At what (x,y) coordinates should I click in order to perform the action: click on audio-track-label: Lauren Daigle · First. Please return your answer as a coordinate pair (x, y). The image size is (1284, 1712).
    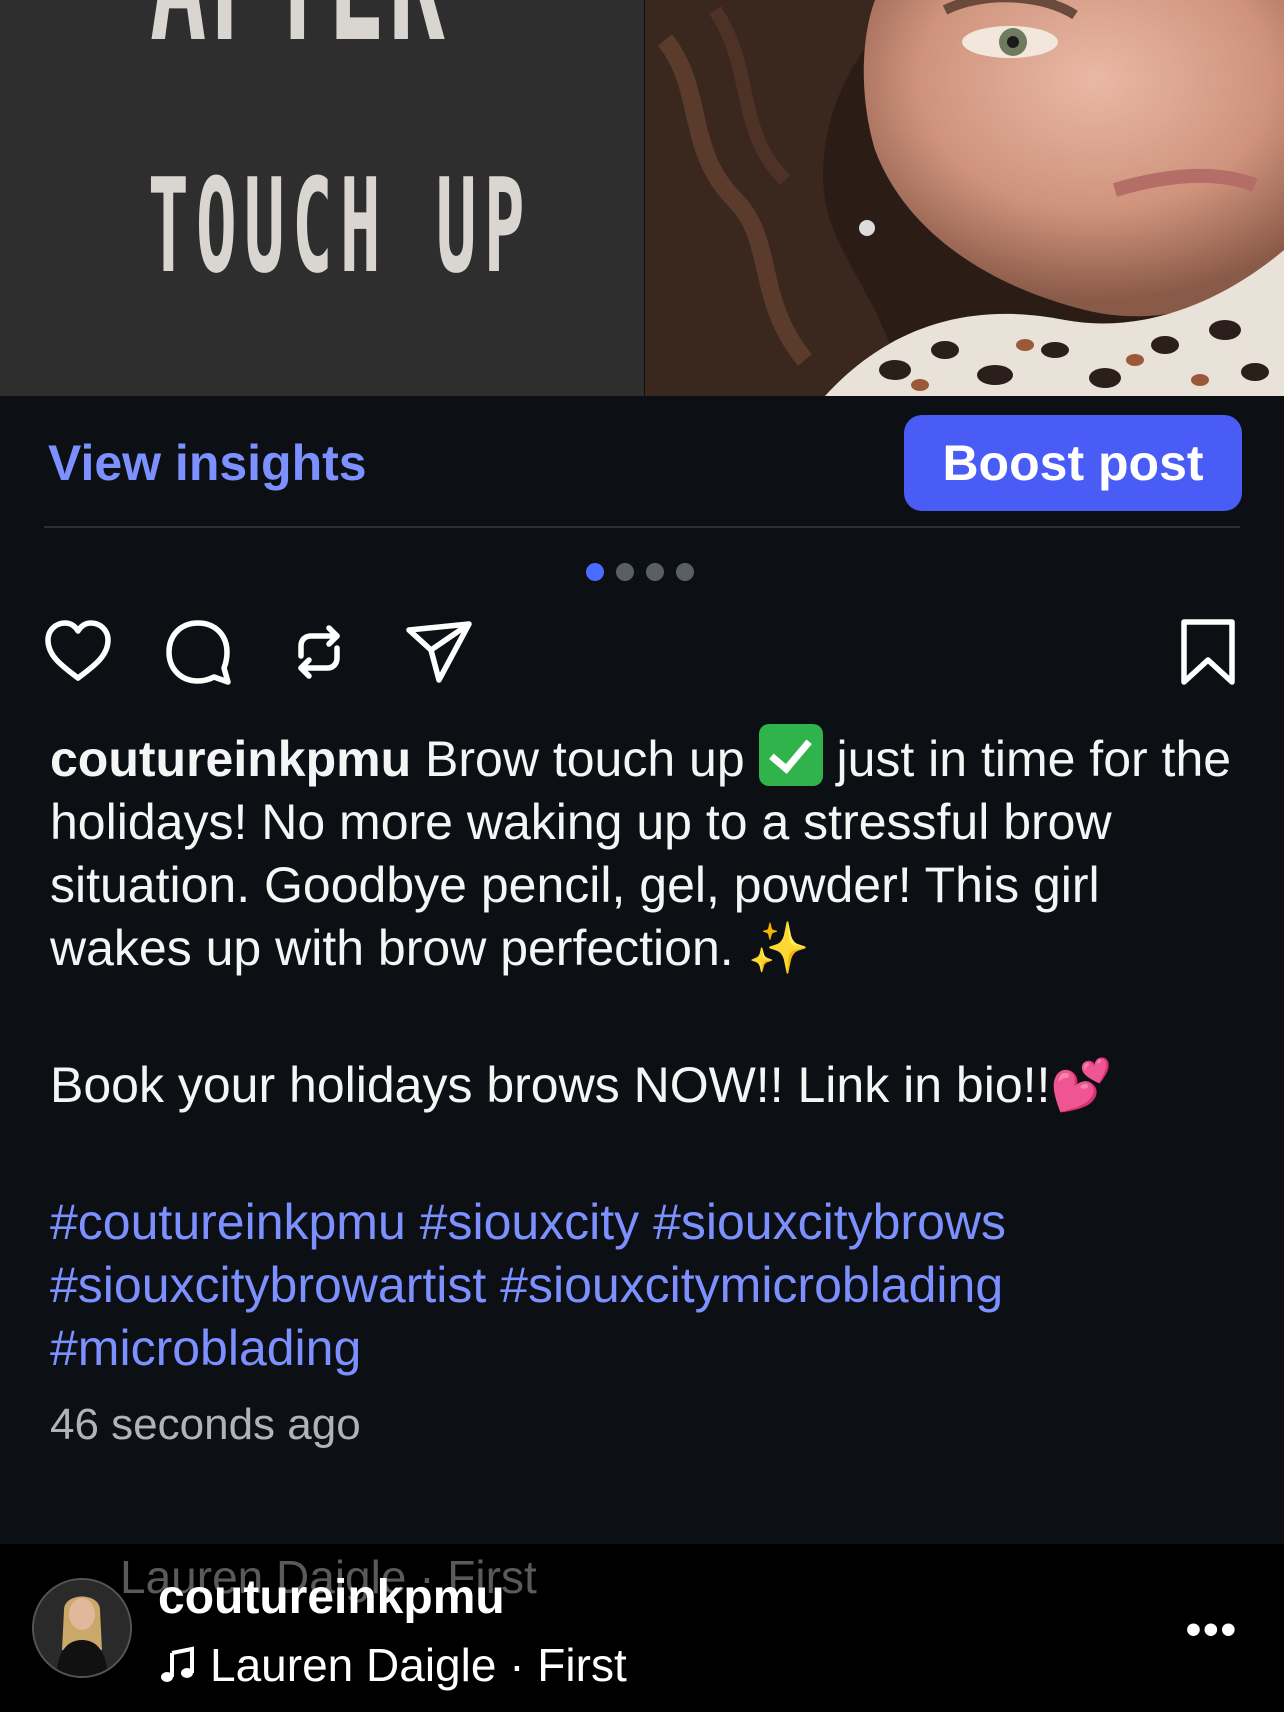
    Looking at the image, I should click on (418, 1665).